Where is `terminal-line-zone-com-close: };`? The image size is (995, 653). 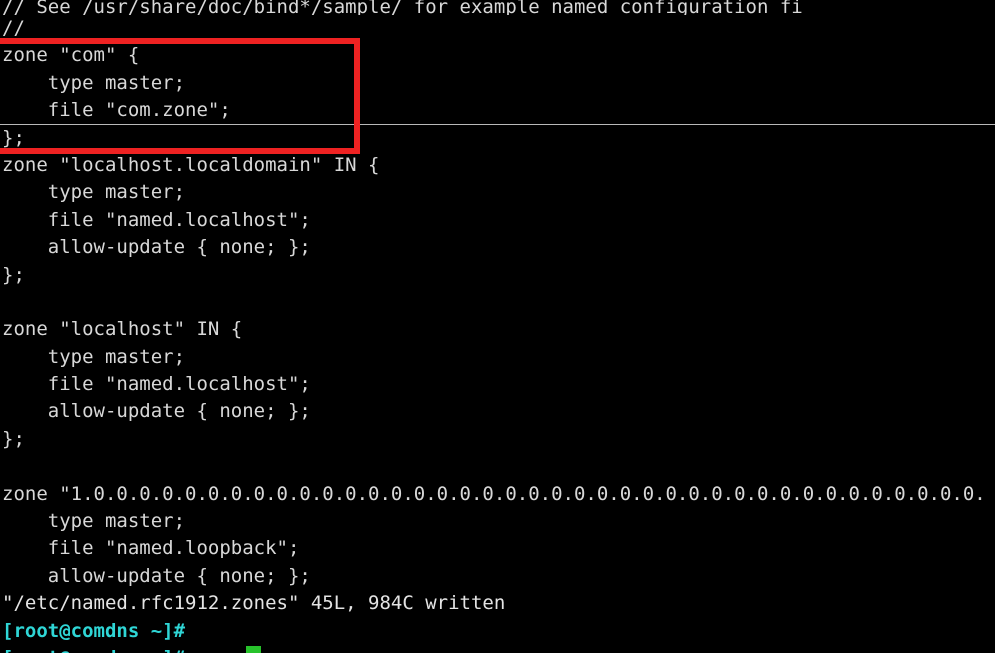
terminal-line-zone-com-close: }; is located at coordinates (13, 137).